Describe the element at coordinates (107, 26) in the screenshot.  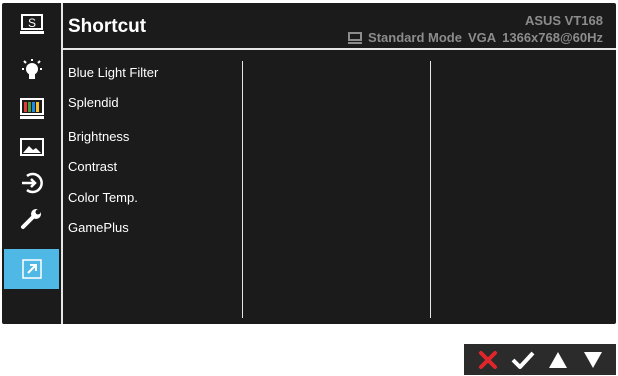
I see `page-title: Shortcut` at that location.